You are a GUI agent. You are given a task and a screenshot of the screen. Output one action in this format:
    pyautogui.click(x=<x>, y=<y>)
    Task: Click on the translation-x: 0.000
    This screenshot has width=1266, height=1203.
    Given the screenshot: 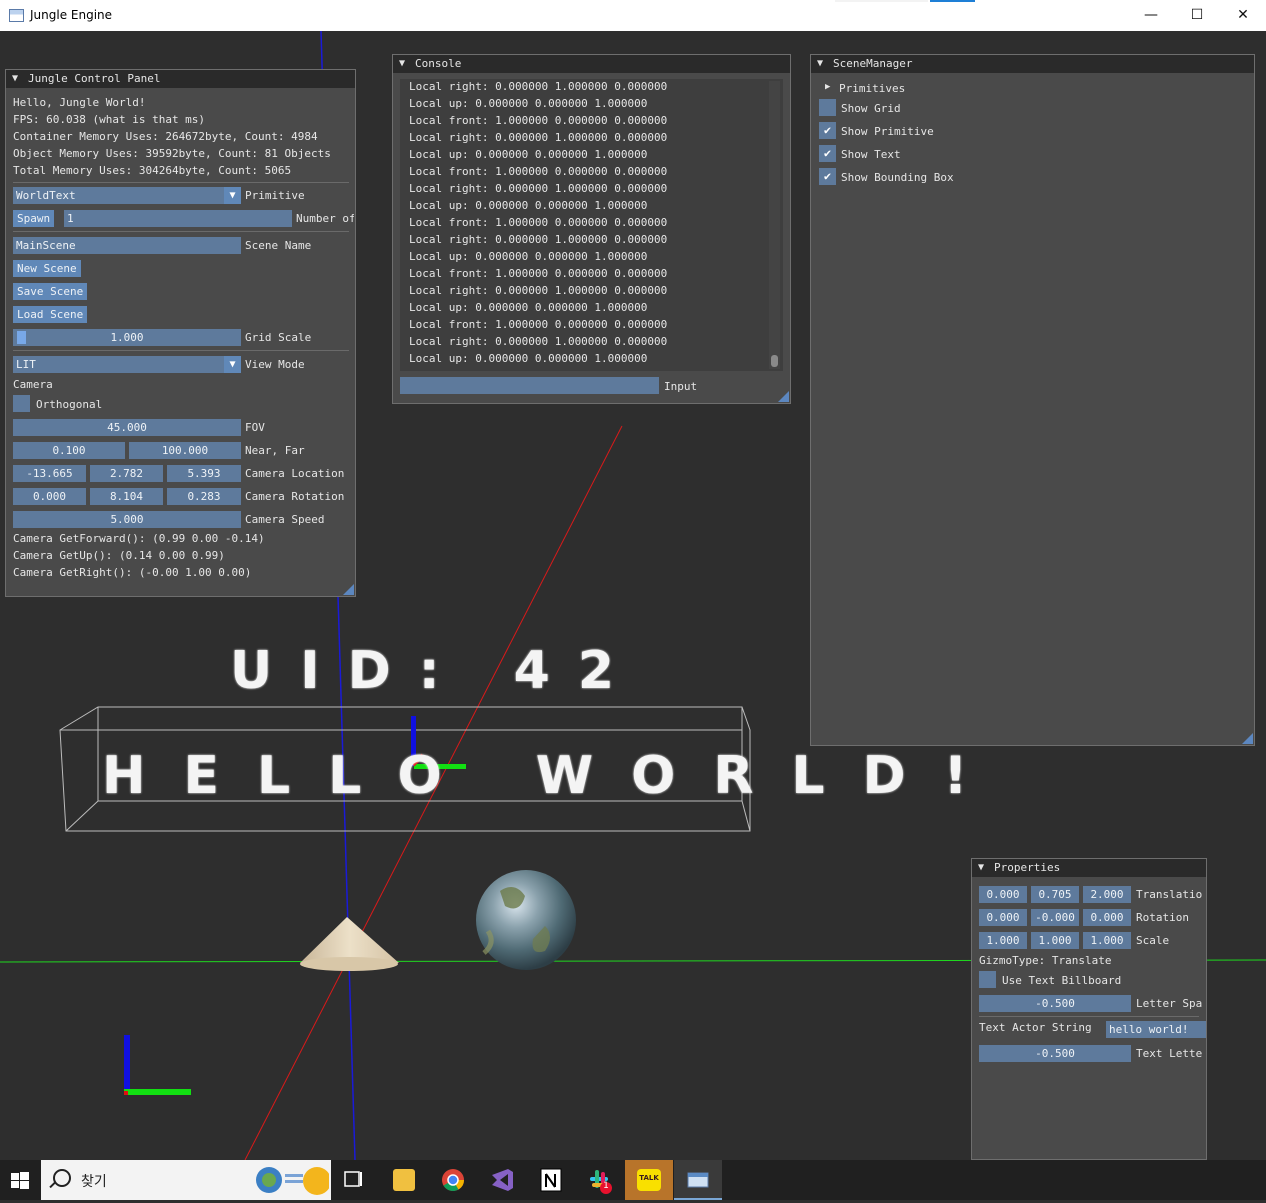 What is the action you would take?
    pyautogui.click(x=1003, y=894)
    